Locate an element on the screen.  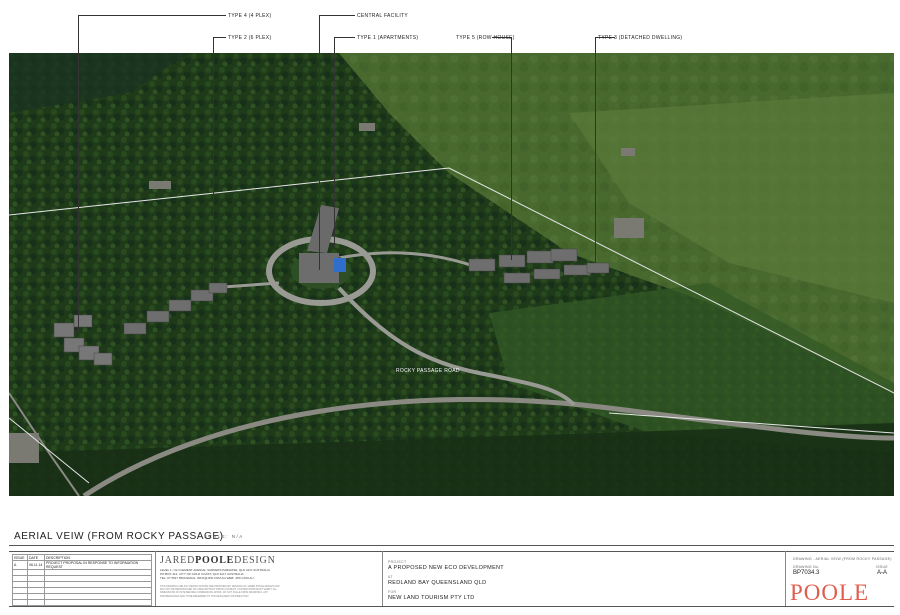
date-cell: 06.11.14 is located at coordinates (36, 565).